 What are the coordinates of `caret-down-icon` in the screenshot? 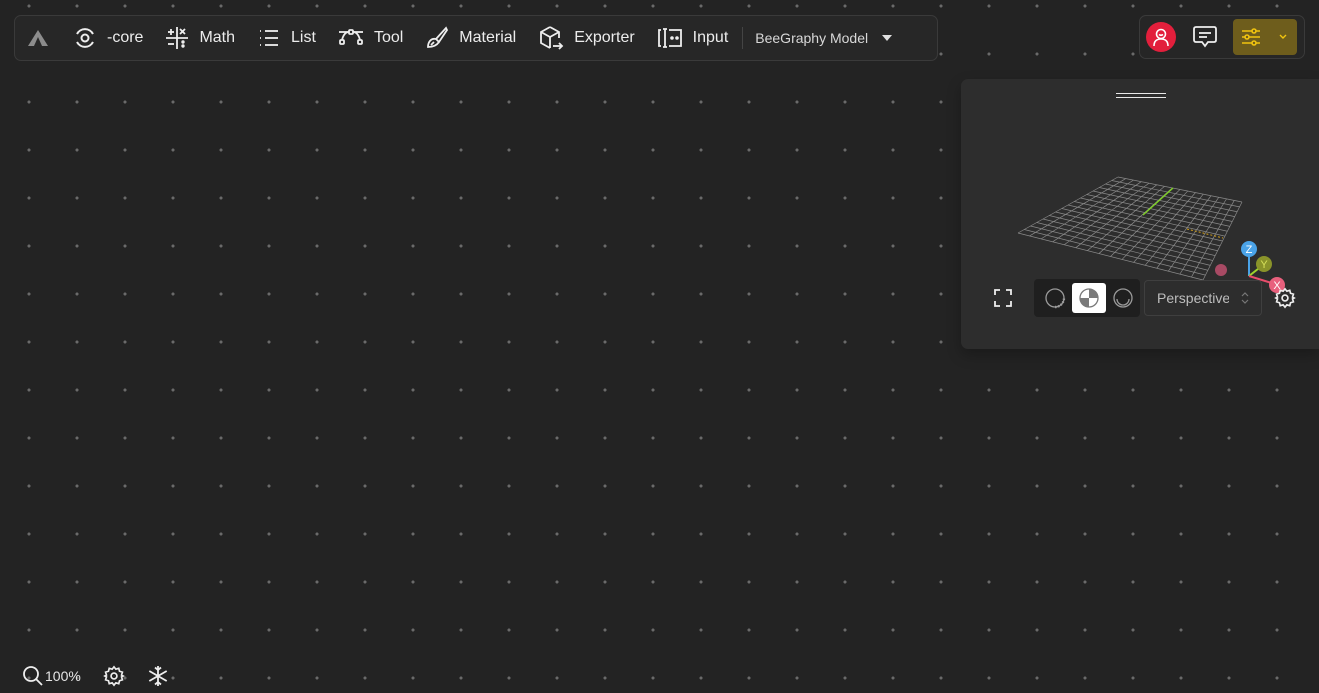 It's located at (887, 38).